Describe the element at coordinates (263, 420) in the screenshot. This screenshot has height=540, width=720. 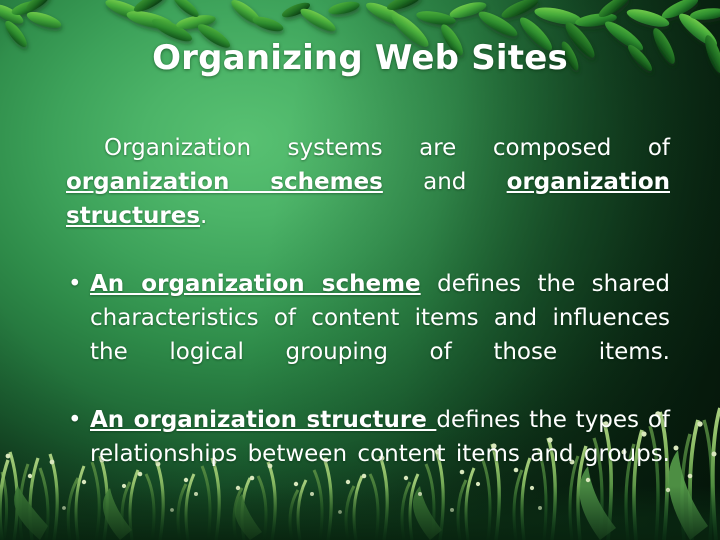
I see `bullet-term-an-organization-structure: An organization structure` at that location.